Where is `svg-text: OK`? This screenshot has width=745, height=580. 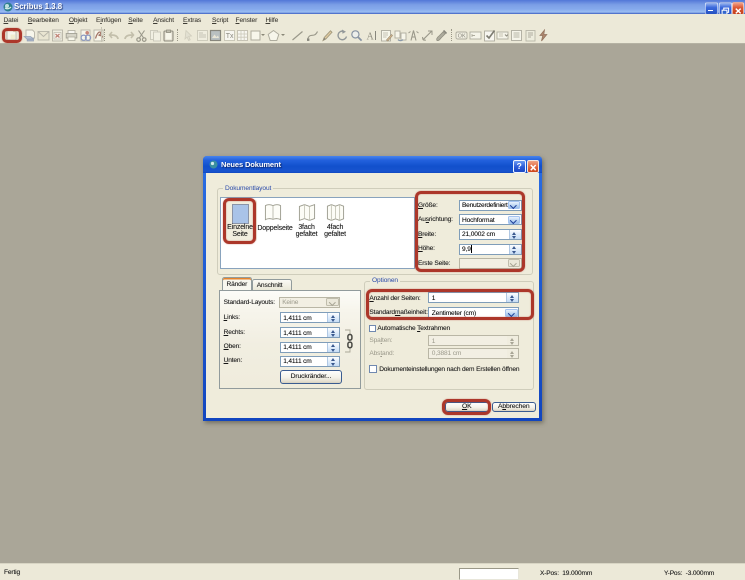 svg-text: OK is located at coordinates (461, 36).